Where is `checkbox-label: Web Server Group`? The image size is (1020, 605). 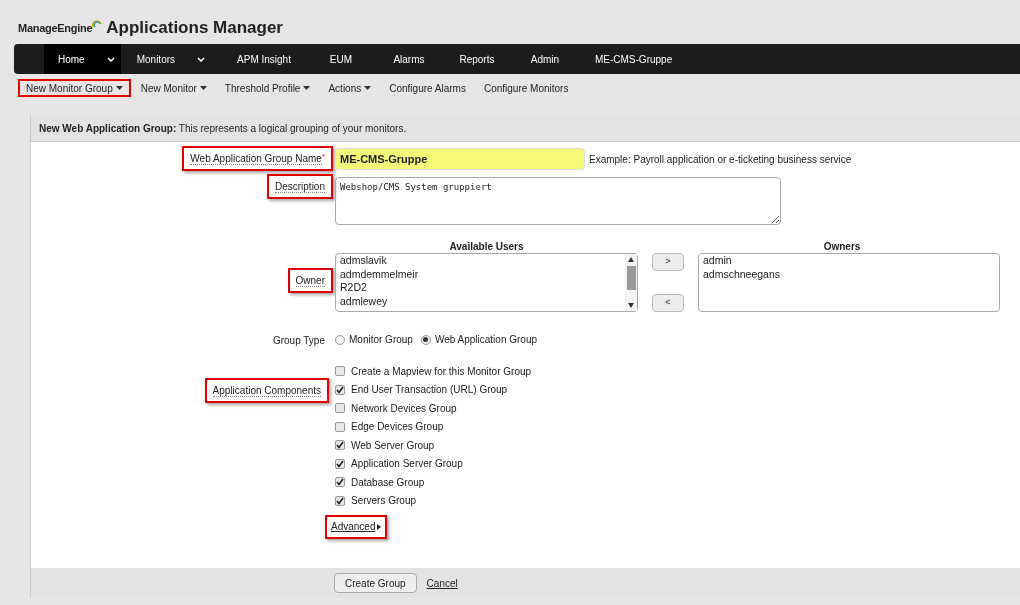
checkbox-label: Web Server Group is located at coordinates (393, 445).